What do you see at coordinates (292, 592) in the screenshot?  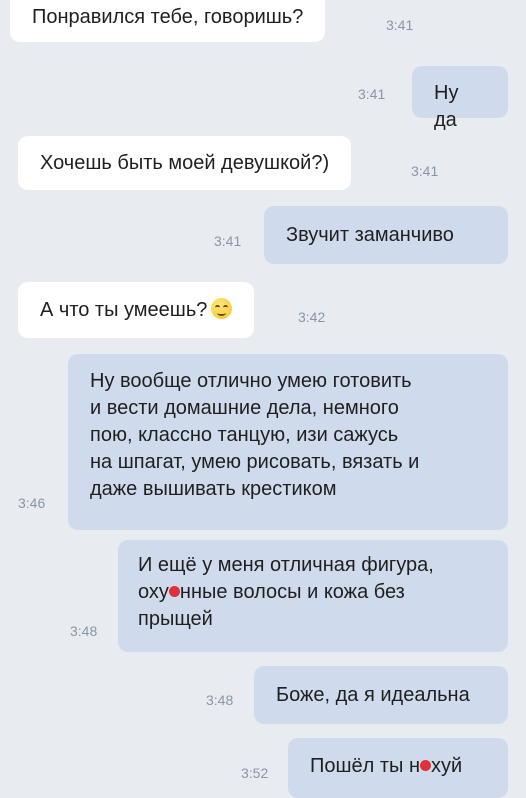 I see `message-fragment: нные волосы и кожа без` at bounding box center [292, 592].